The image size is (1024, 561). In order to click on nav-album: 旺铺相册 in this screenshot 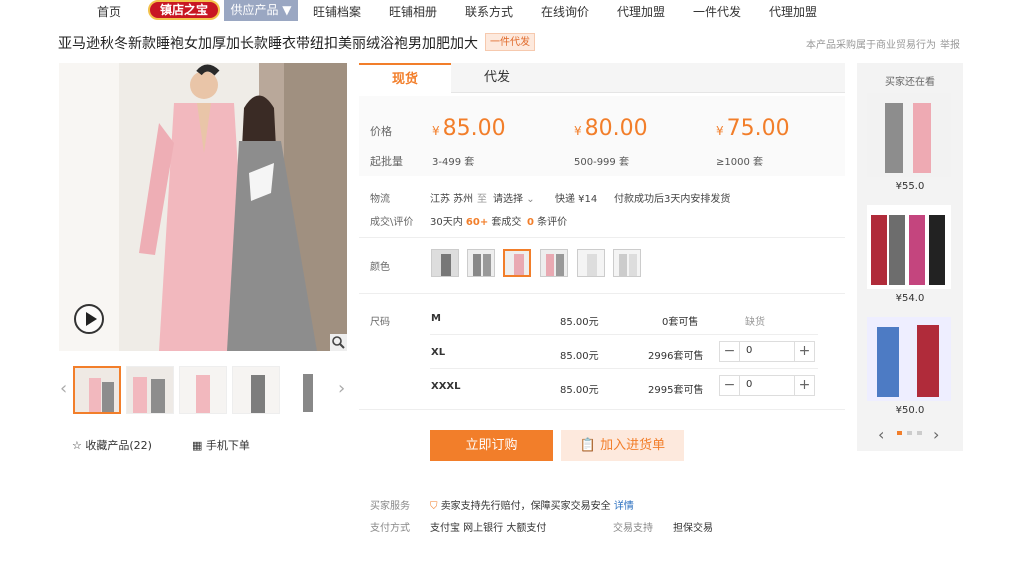, I will do `click(413, 11)`.